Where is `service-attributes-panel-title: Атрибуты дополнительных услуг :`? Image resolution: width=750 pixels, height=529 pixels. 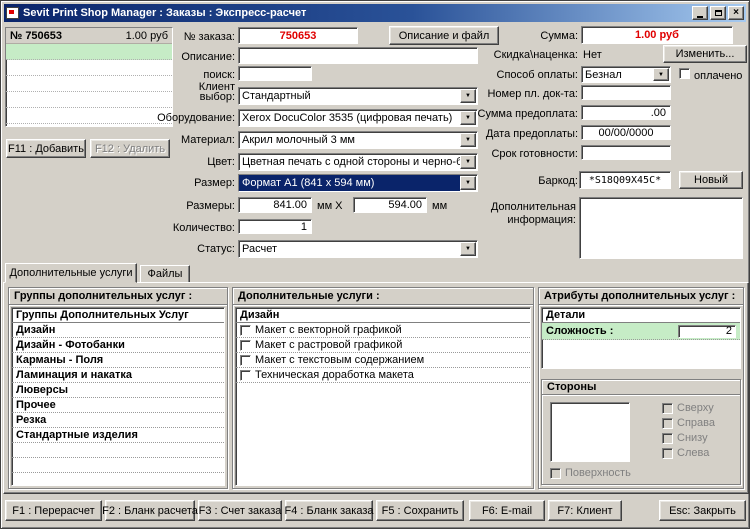 service-attributes-panel-title: Атрибуты дополнительных услуг : is located at coordinates (641, 296).